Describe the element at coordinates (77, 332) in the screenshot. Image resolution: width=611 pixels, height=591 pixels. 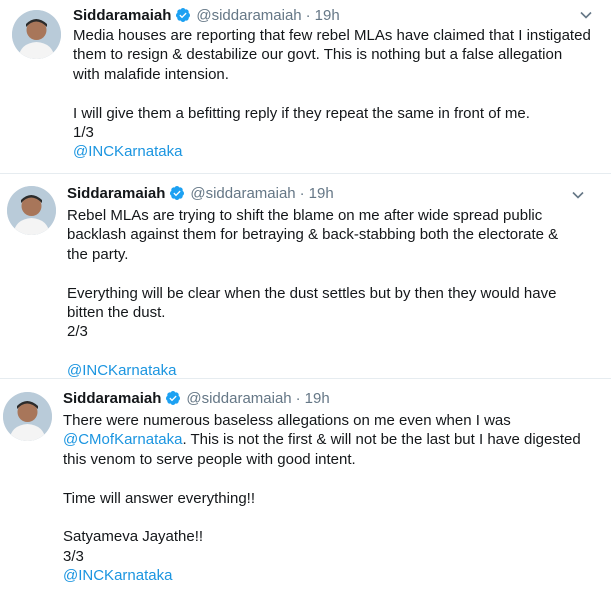
I see `text-line: 2/3` at that location.